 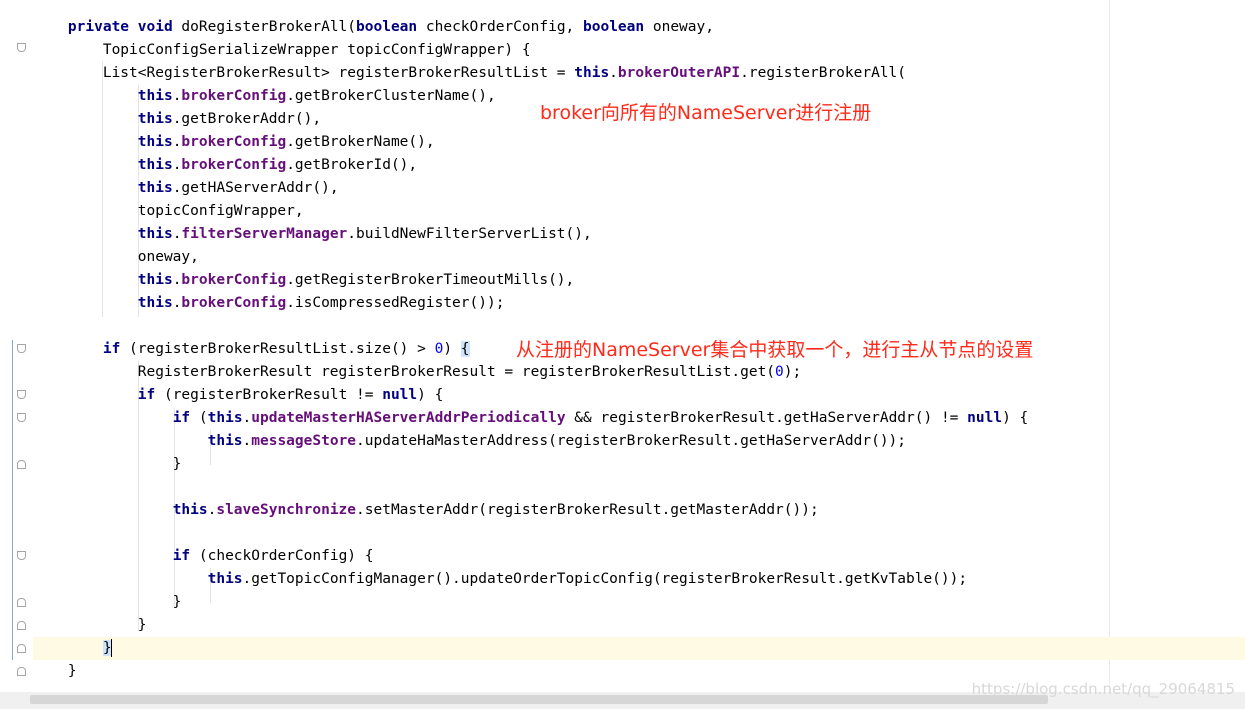 I want to click on code-token: (checkOrderConfig) {, so click(x=286, y=556).